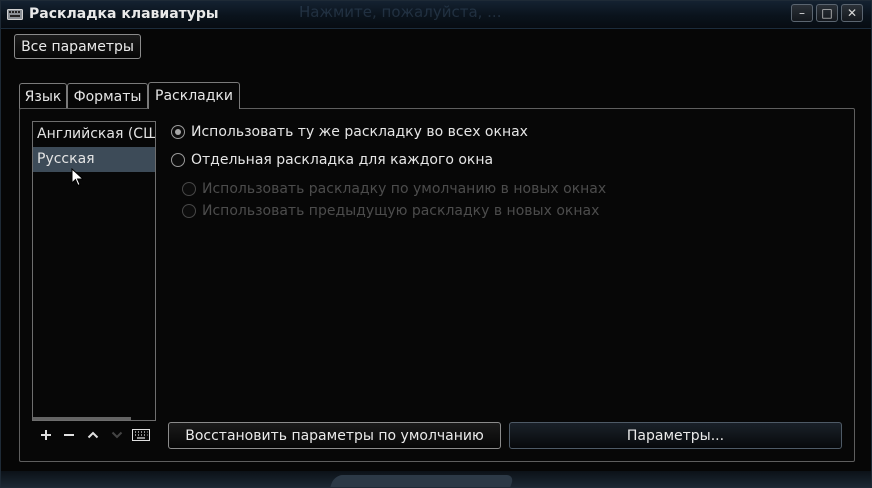 This screenshot has height=488, width=872. Describe the element at coordinates (107, 96) in the screenshot. I see `tab-formats: Форматы` at that location.